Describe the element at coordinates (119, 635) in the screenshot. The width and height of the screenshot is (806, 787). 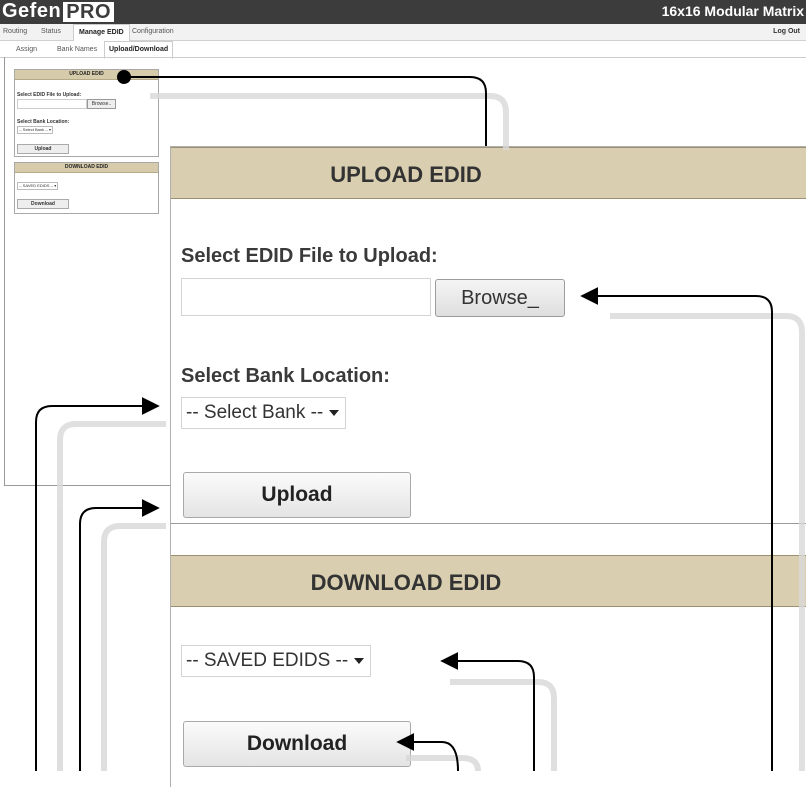
I see `callout-upload-button` at that location.